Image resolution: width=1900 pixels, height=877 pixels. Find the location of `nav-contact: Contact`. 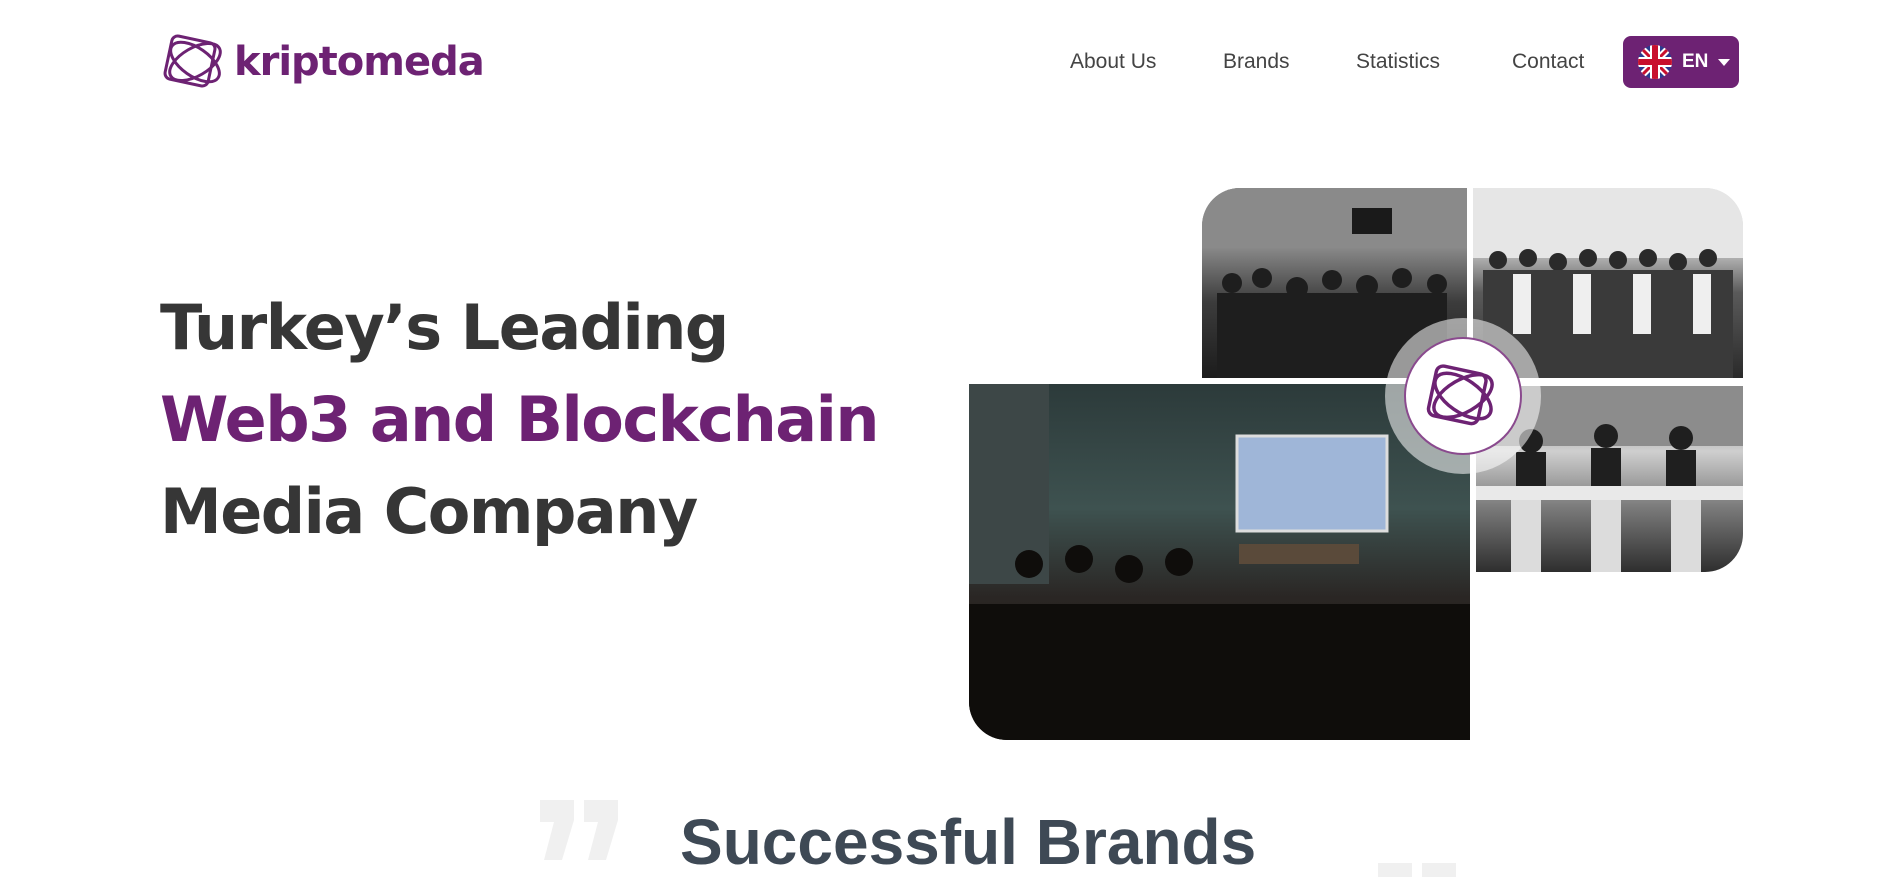

nav-contact: Contact is located at coordinates (1548, 62).